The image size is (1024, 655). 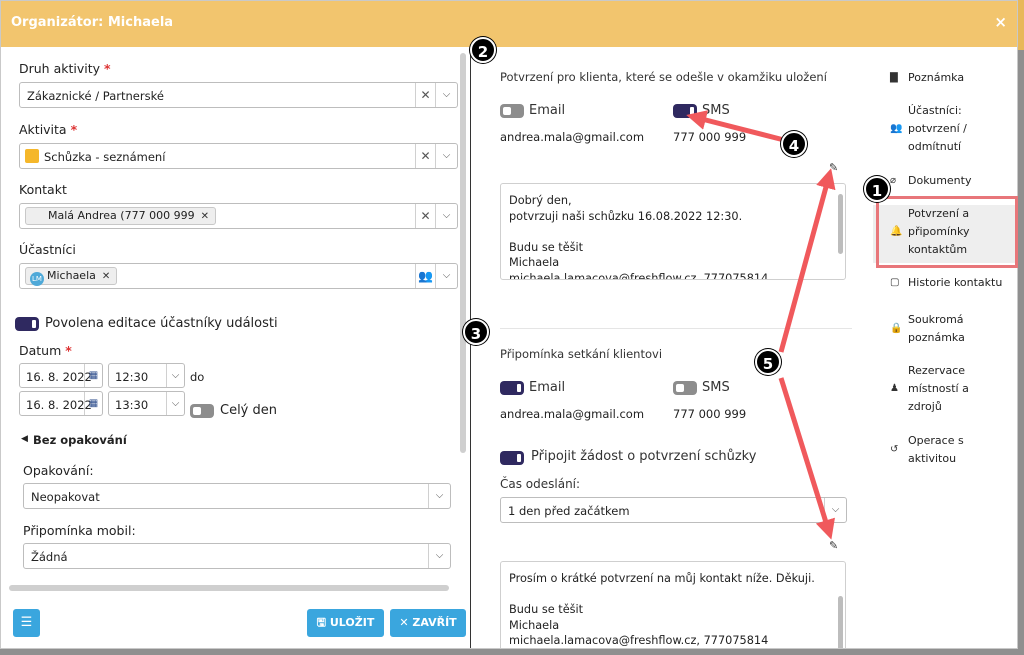 I want to click on menu-button: ☰, so click(x=26, y=623).